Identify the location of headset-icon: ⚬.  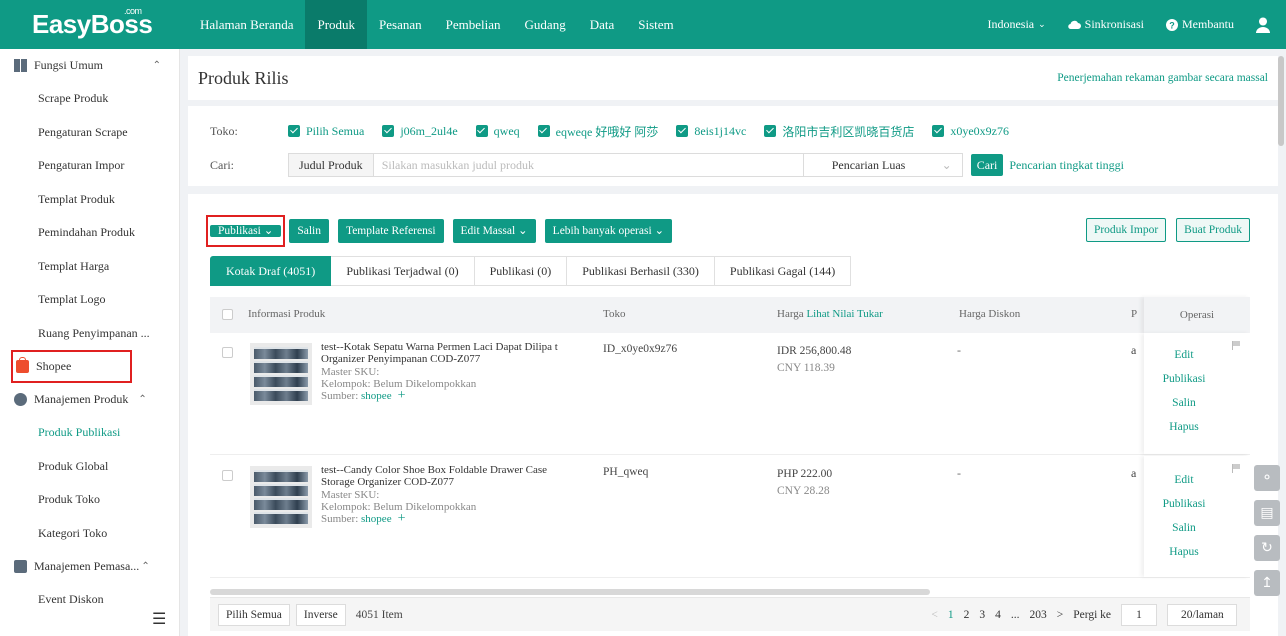
(1267, 478).